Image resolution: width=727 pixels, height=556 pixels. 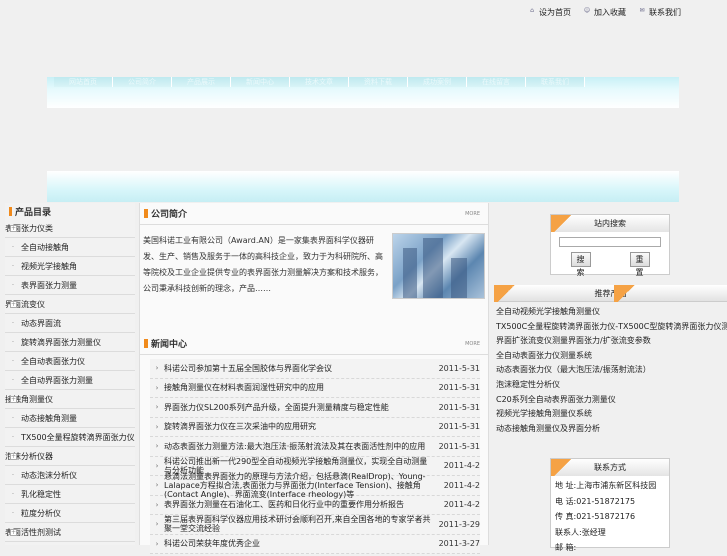 I want to click on recommend-item: 全自动表面张力仪测量系统, so click(x=611, y=356).